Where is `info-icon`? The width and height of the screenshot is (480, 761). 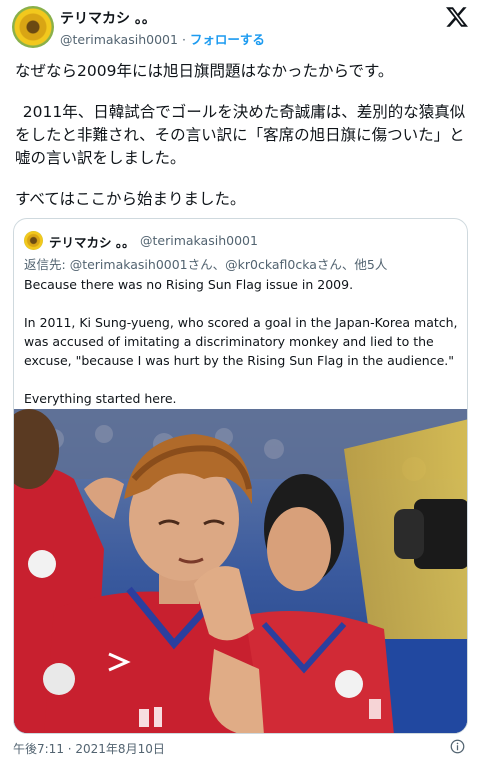
info-icon is located at coordinates (457, 746).